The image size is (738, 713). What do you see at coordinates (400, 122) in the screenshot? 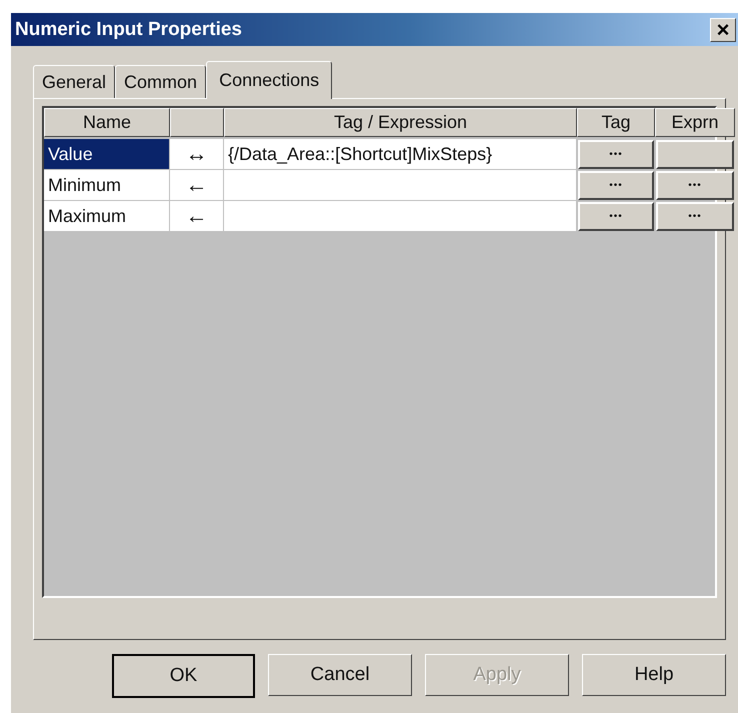
I see `column-header: Tag / Expression` at bounding box center [400, 122].